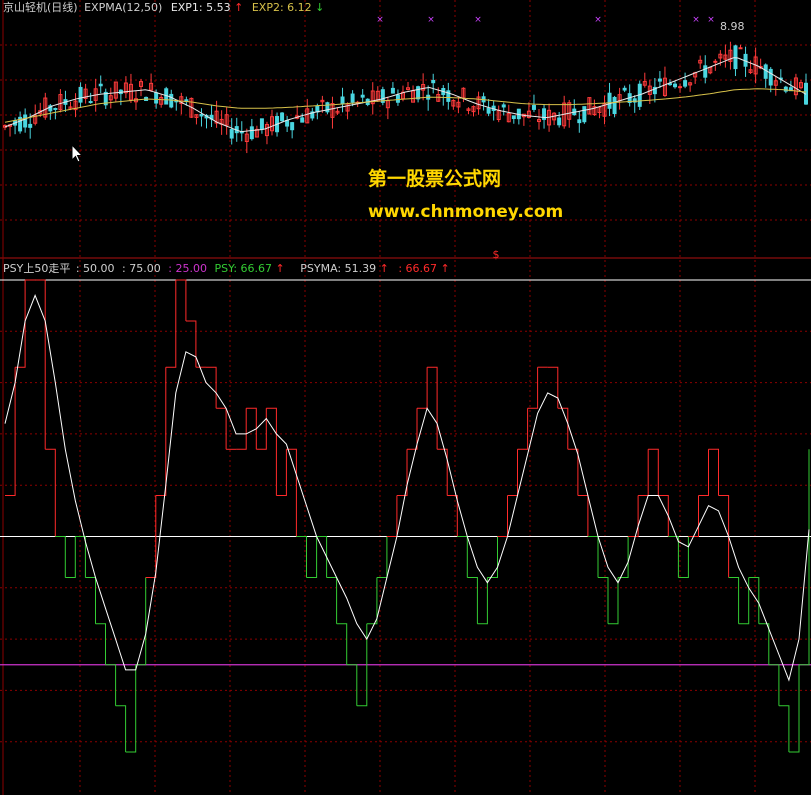 This screenshot has height=795, width=811. I want to click on candlestick-series, so click(405, 97).